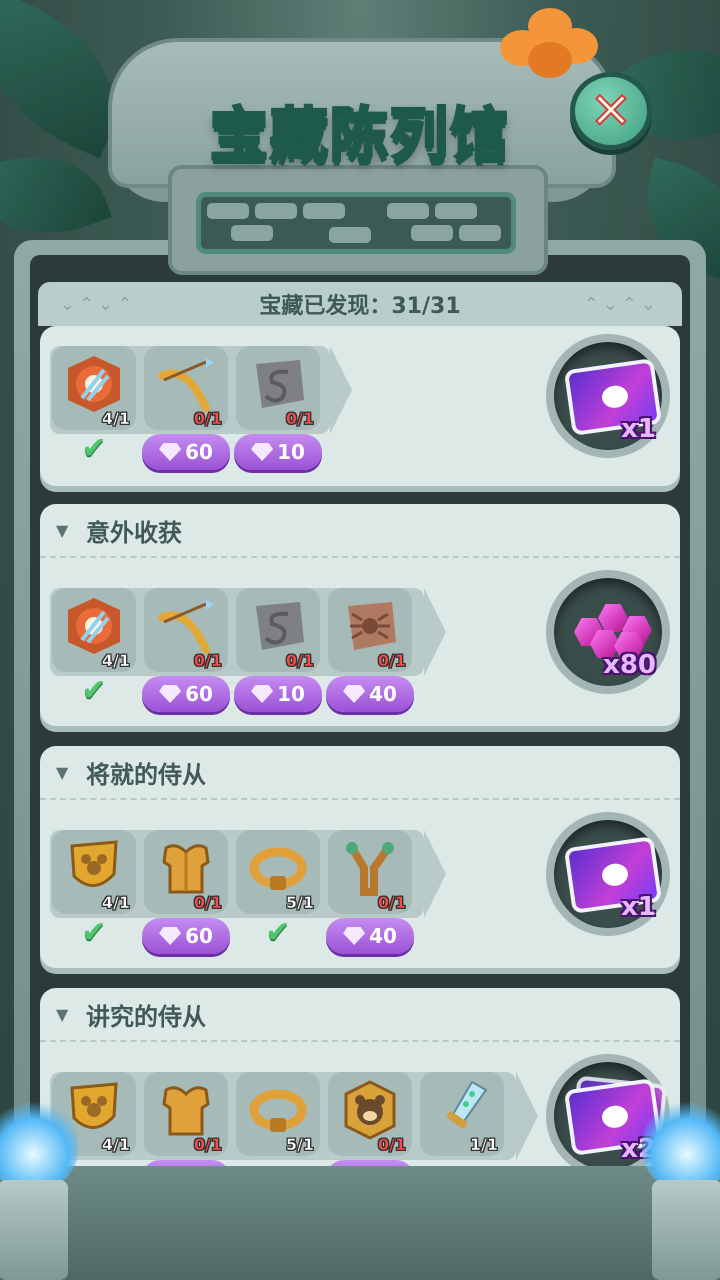  What do you see at coordinates (360, 406) in the screenshot?
I see `collection-card: 4/1 ✔ 0/1 60 0/1 10 x1` at bounding box center [360, 406].